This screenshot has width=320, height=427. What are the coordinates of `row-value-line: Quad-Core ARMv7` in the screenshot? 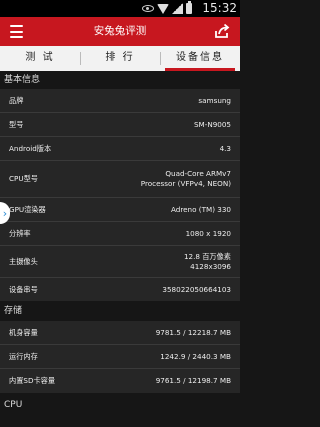 It's located at (198, 173).